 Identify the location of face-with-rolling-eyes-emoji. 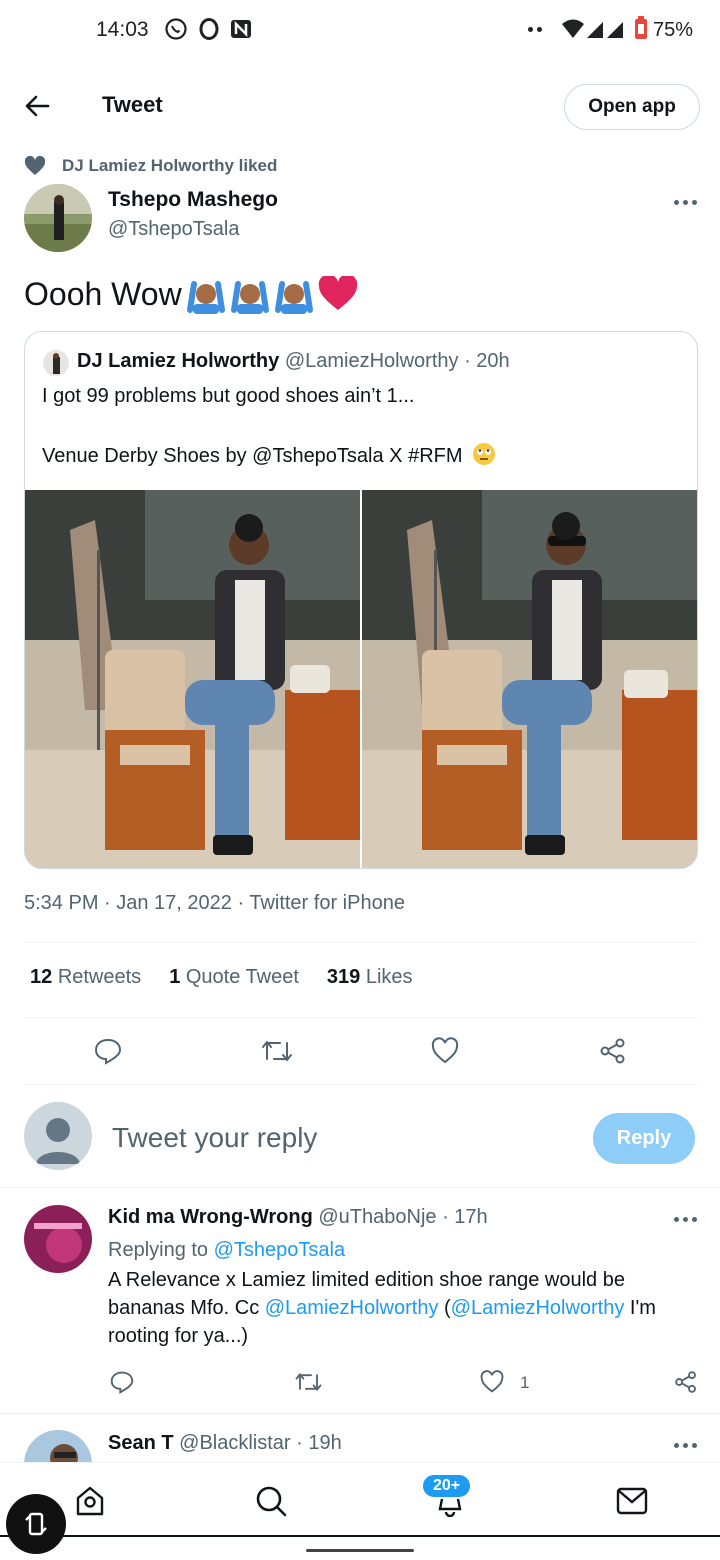
(484, 454).